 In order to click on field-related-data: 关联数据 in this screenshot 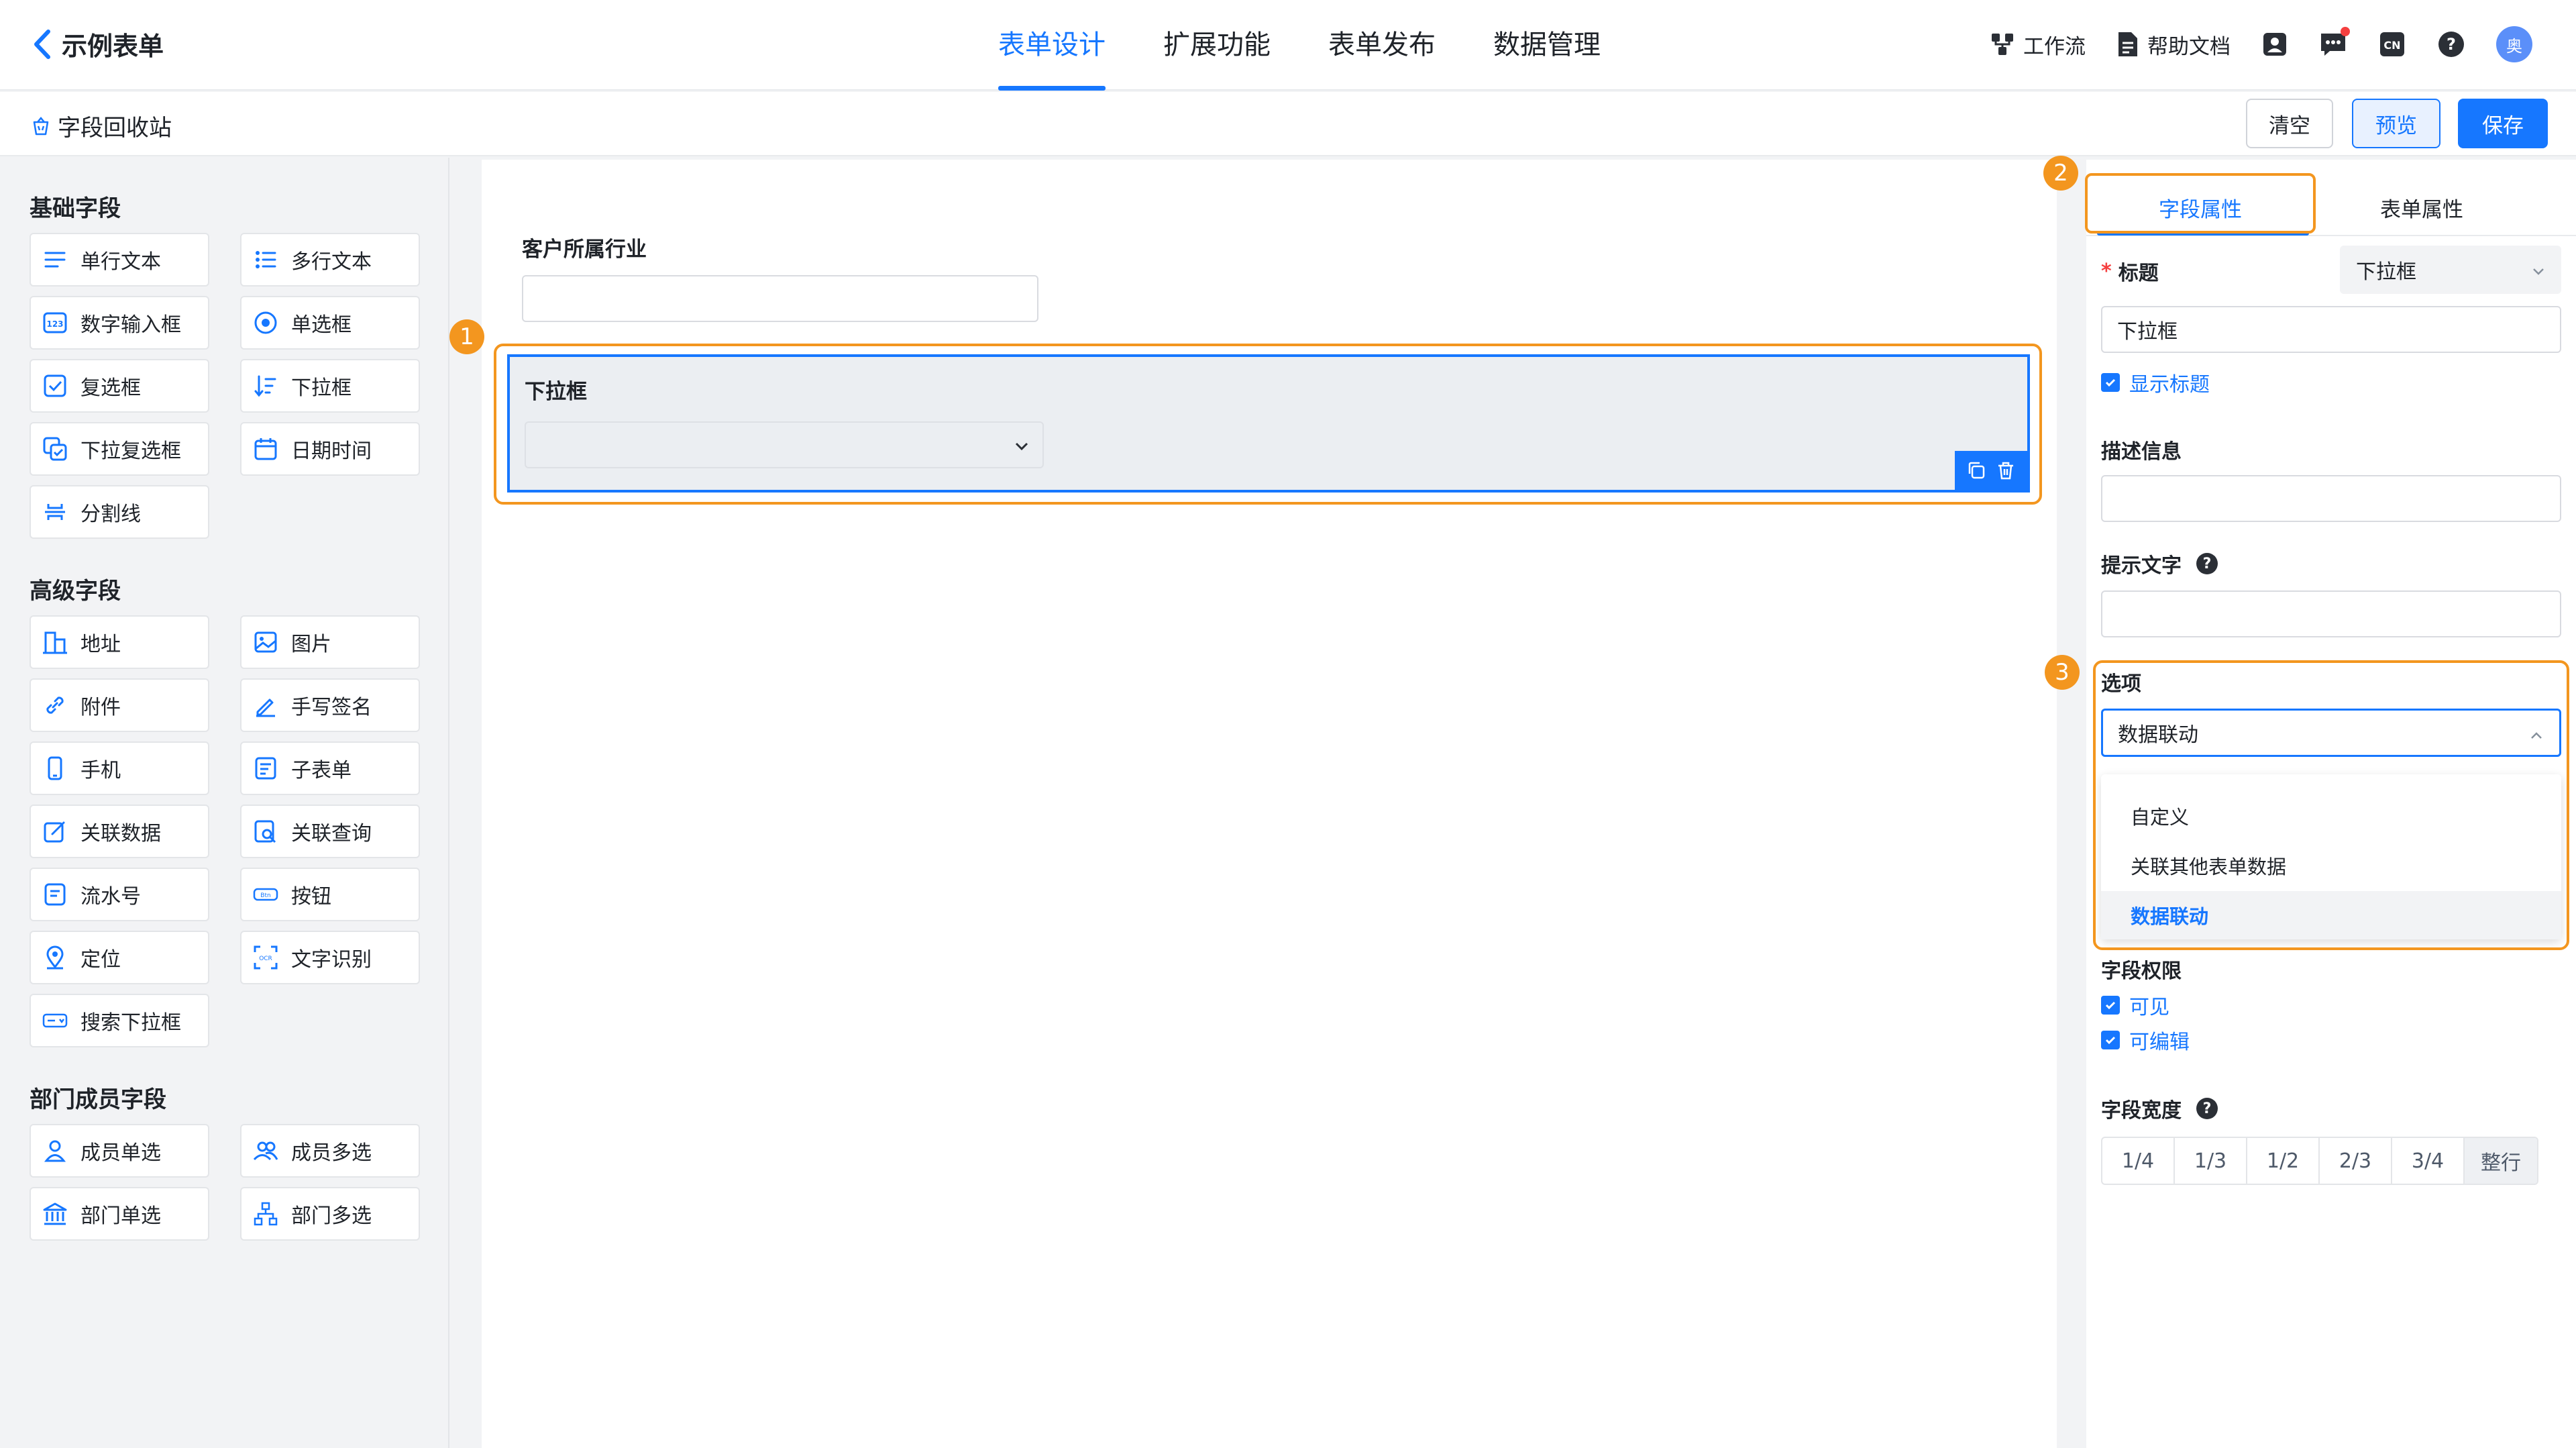, I will do `click(119, 831)`.